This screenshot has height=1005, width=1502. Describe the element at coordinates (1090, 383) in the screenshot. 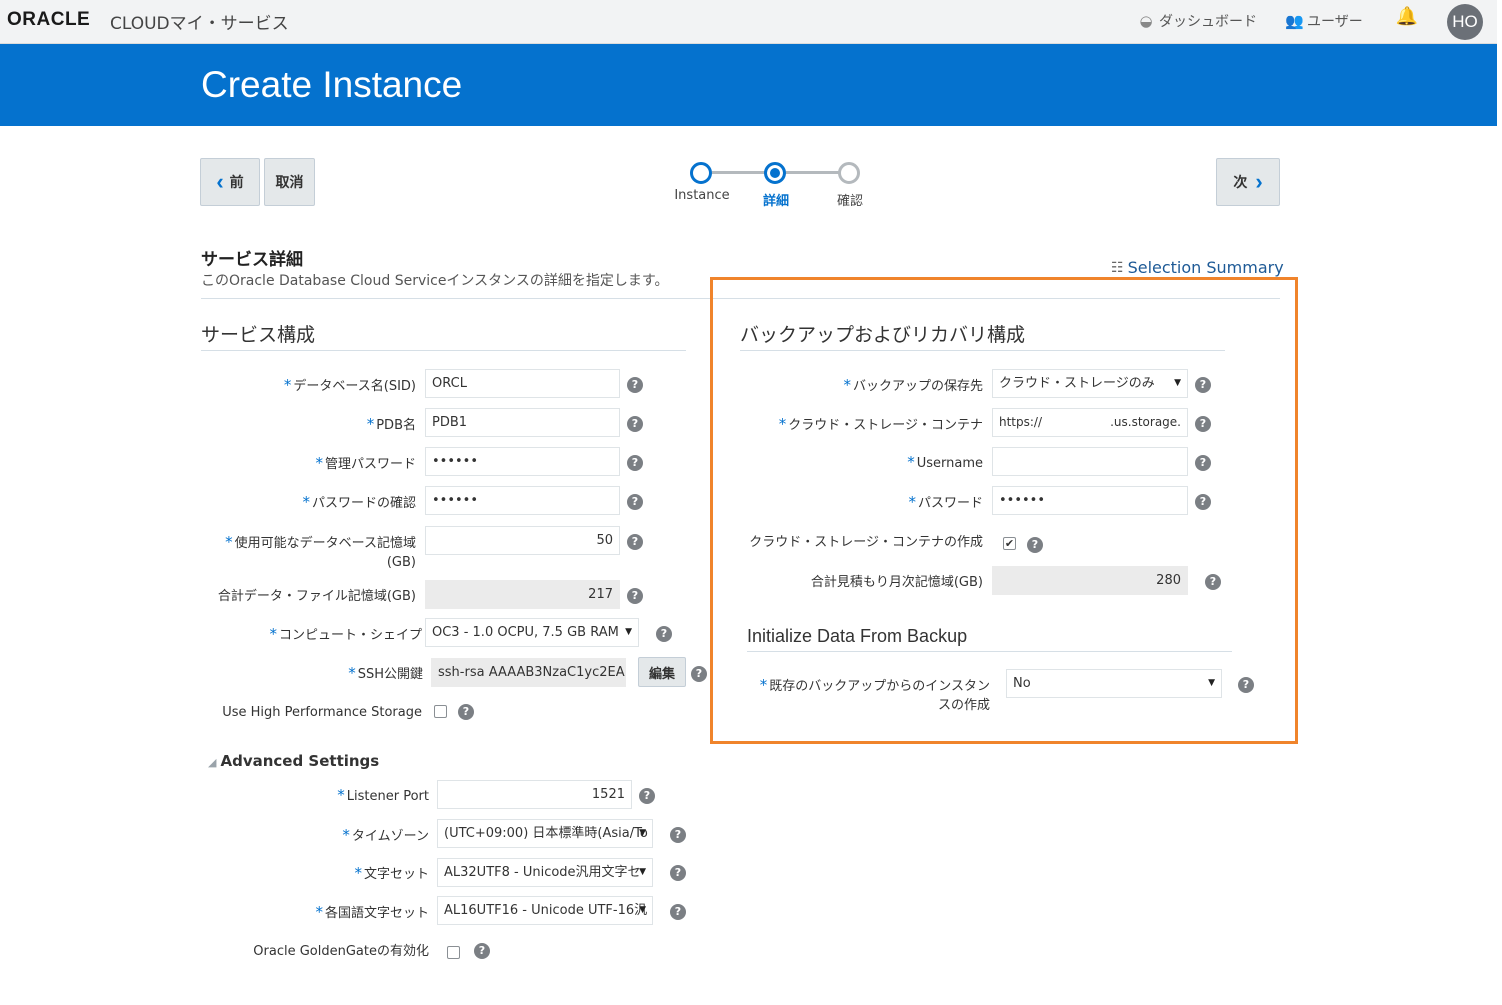

I see `backup-destination-select: クラウド・ストレージのみ` at that location.